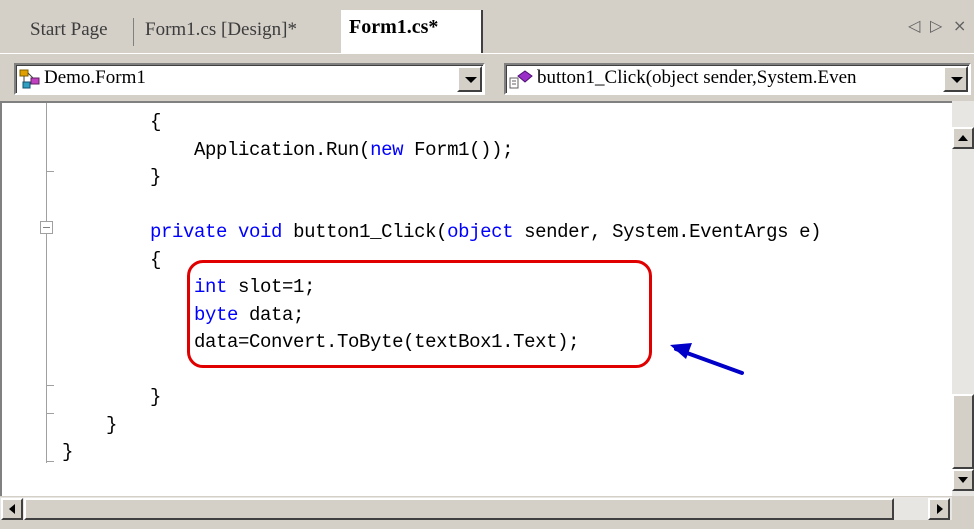 This screenshot has width=974, height=529. I want to click on class-icon, so click(29, 79).